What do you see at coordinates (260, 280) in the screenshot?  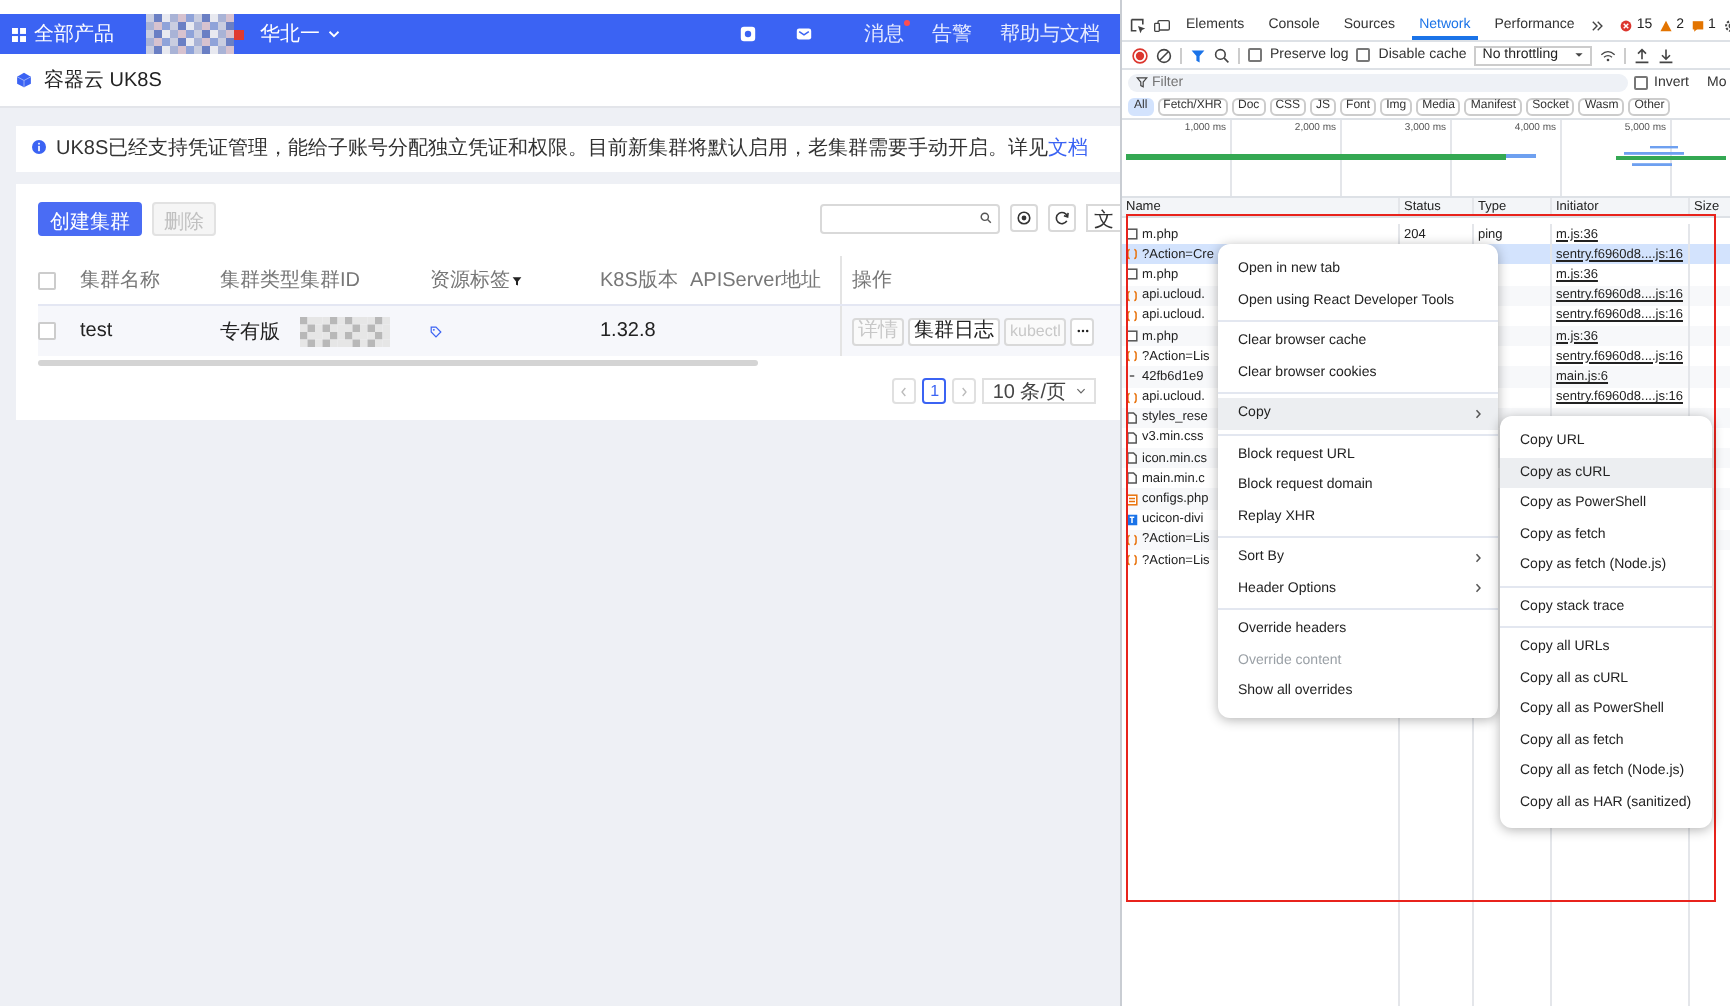 I see `column-header: 集群类型` at bounding box center [260, 280].